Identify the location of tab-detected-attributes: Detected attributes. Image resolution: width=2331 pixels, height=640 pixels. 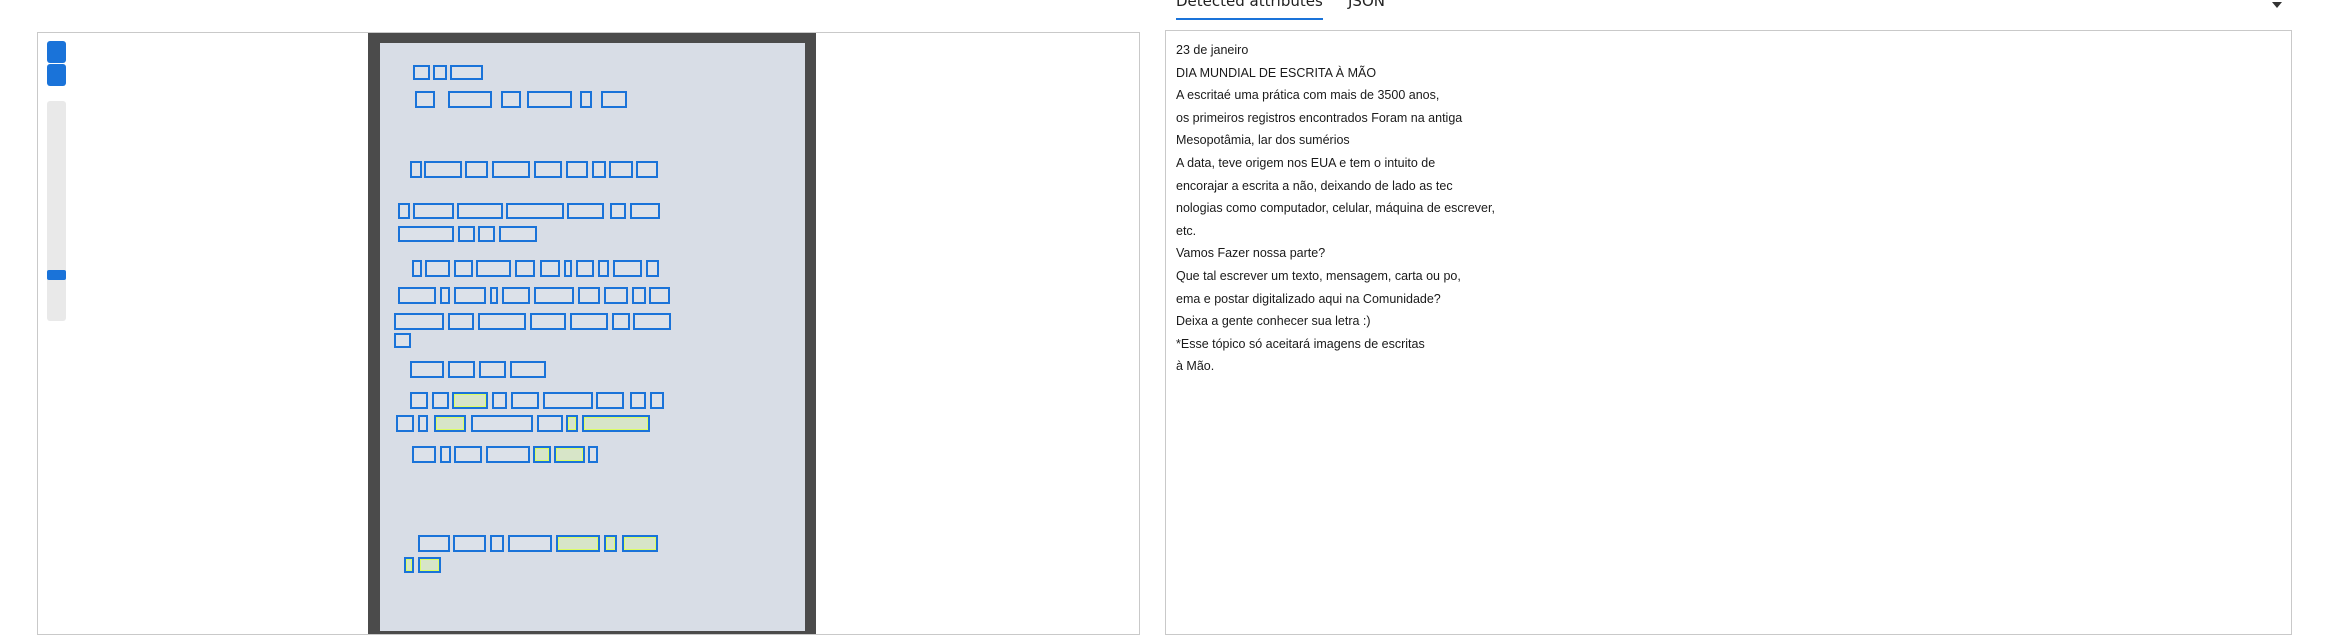
(1249, 10).